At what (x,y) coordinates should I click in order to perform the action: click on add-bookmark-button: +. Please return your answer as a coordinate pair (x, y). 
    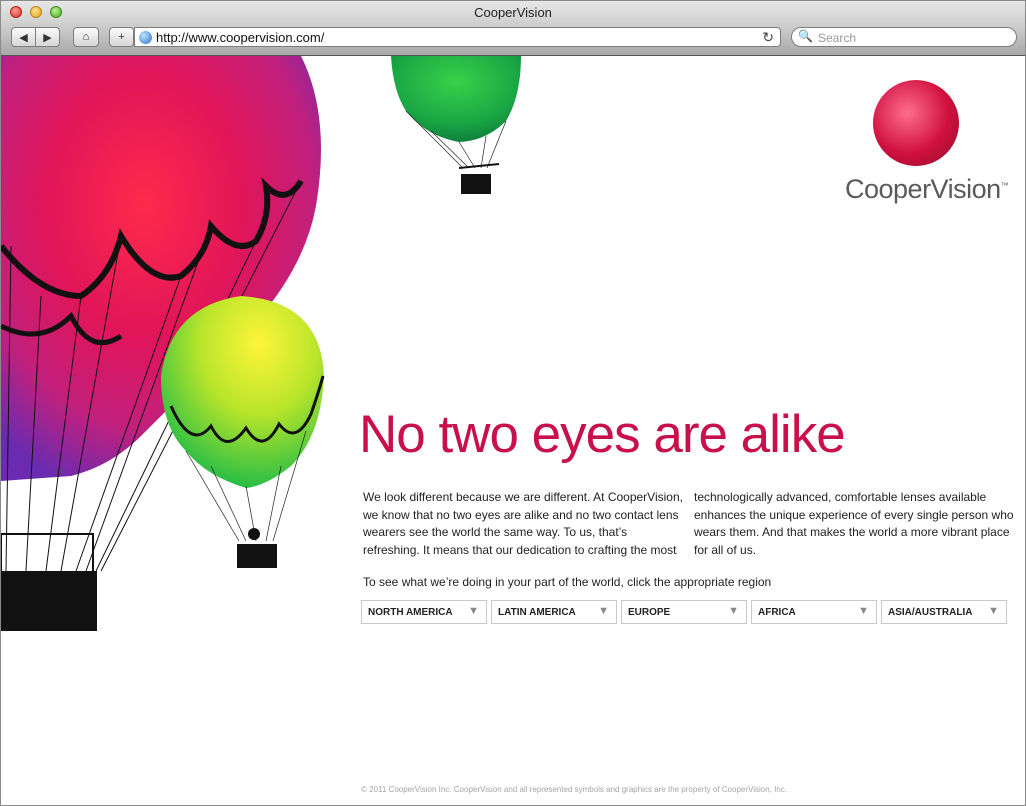
    Looking at the image, I should click on (121, 37).